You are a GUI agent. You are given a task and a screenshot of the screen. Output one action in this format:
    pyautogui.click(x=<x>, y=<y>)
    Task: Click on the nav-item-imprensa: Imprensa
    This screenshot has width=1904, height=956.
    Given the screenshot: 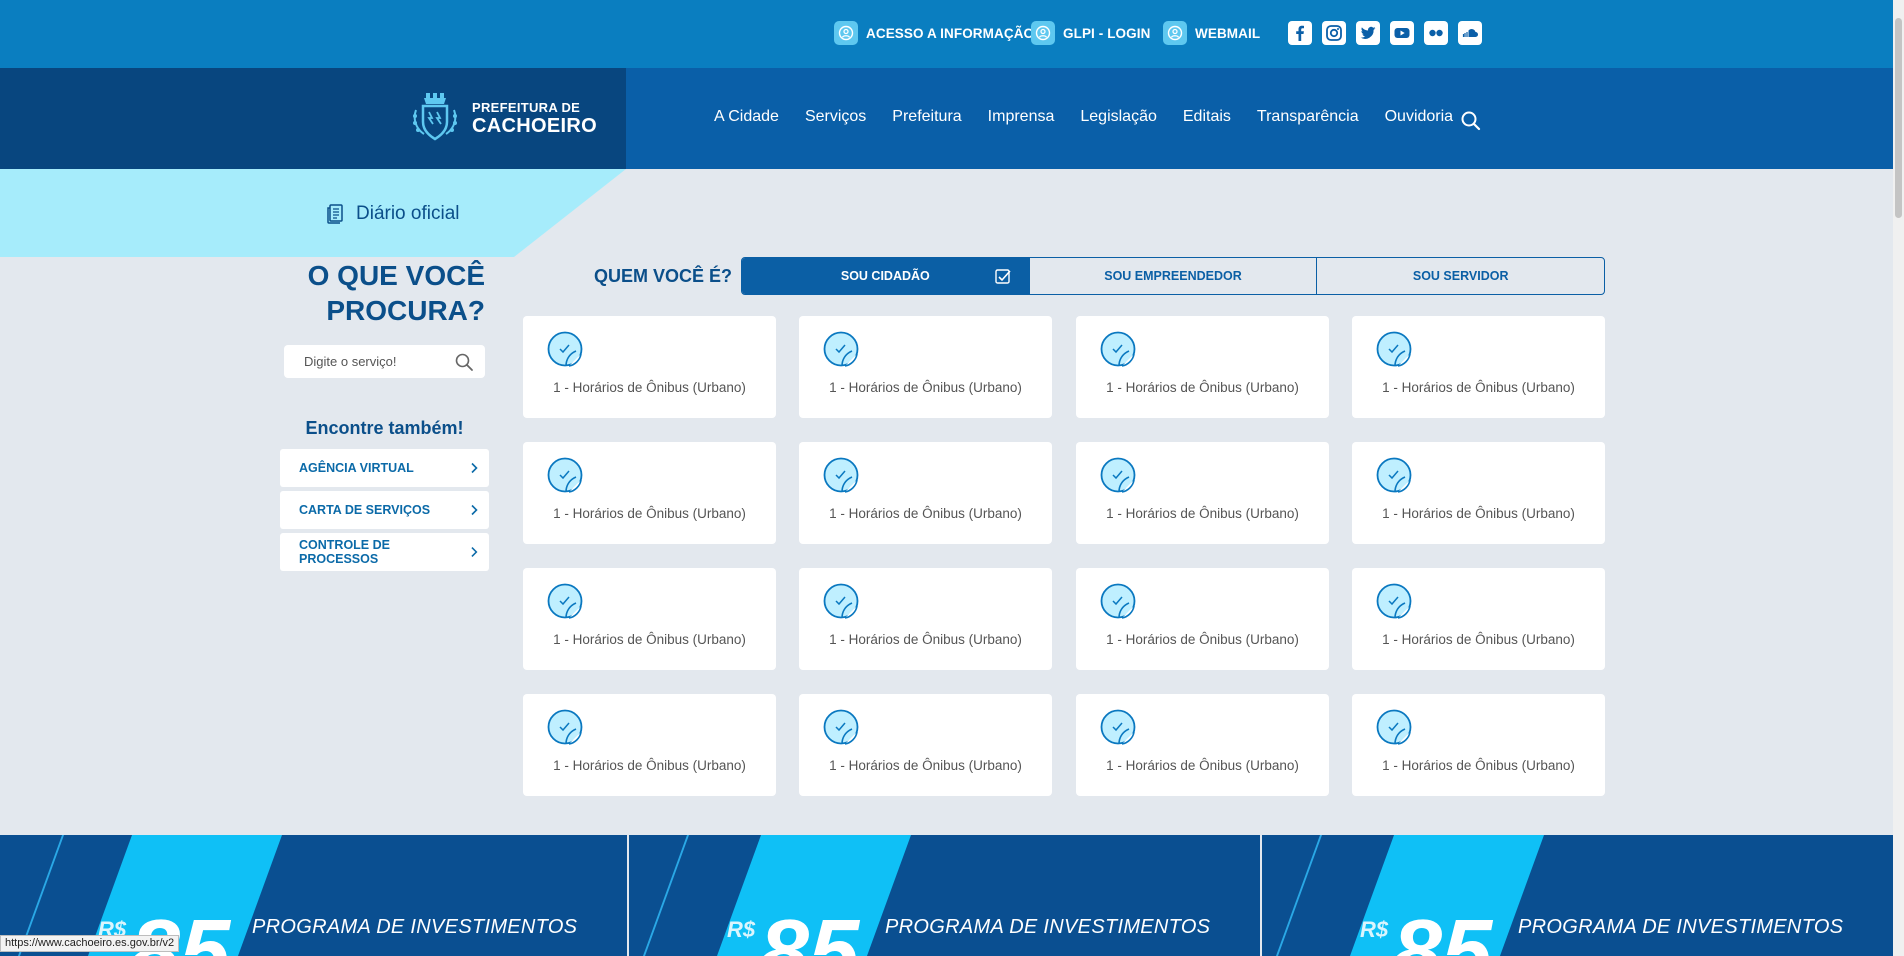 What is the action you would take?
    pyautogui.click(x=1021, y=117)
    